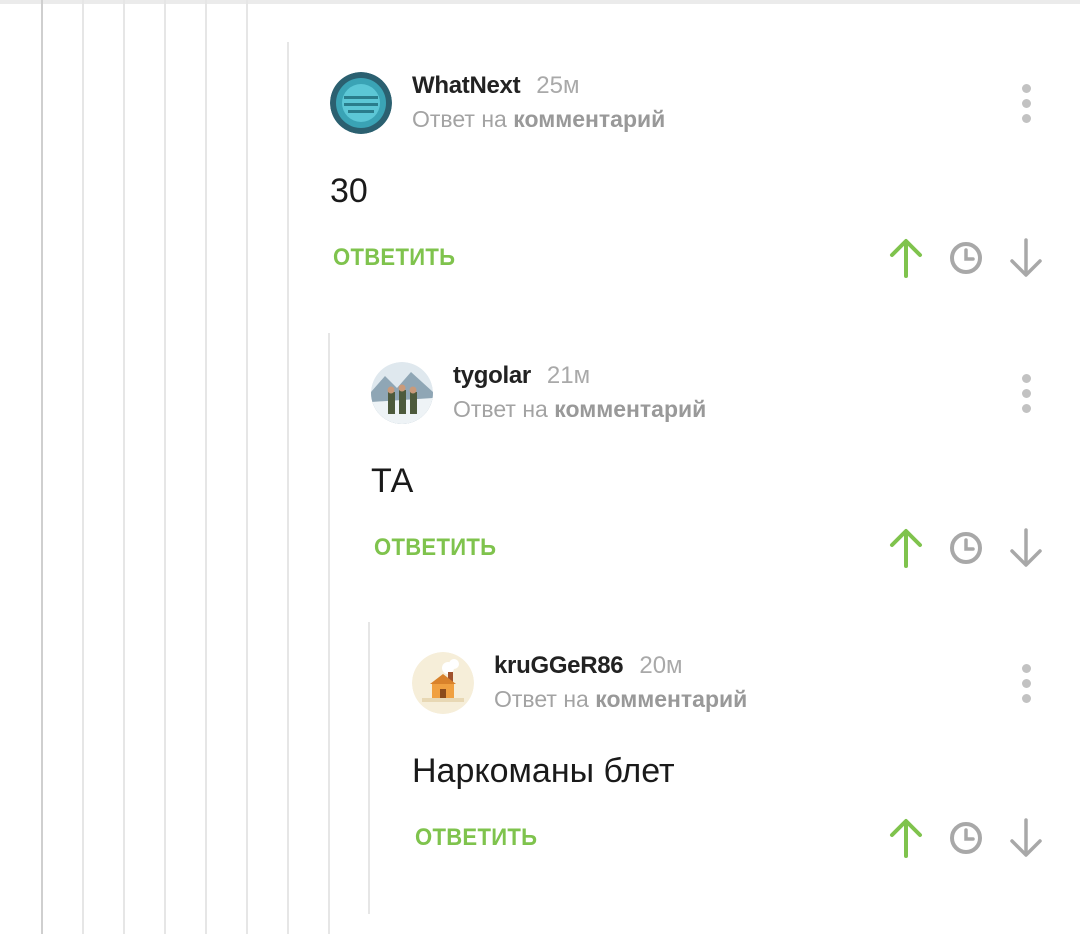 Image resolution: width=1080 pixels, height=934 pixels. I want to click on author-name: tygolar, so click(492, 375).